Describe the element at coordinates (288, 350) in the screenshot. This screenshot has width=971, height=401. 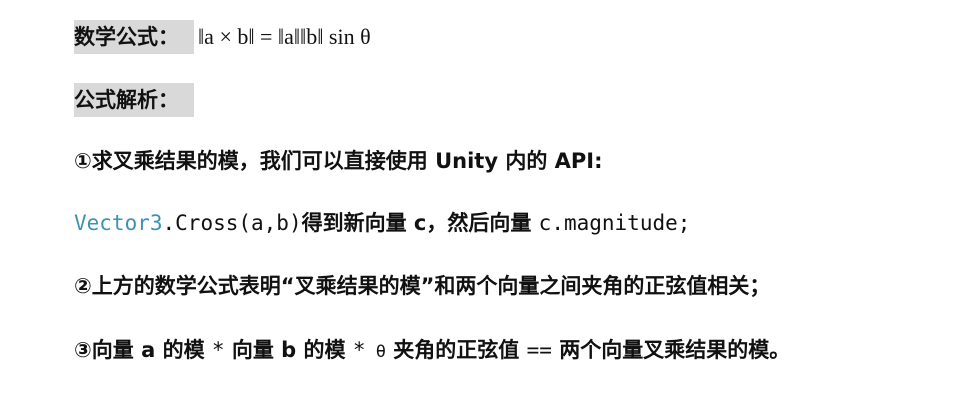
I see `point3-text-b: 向量 b 的模` at that location.